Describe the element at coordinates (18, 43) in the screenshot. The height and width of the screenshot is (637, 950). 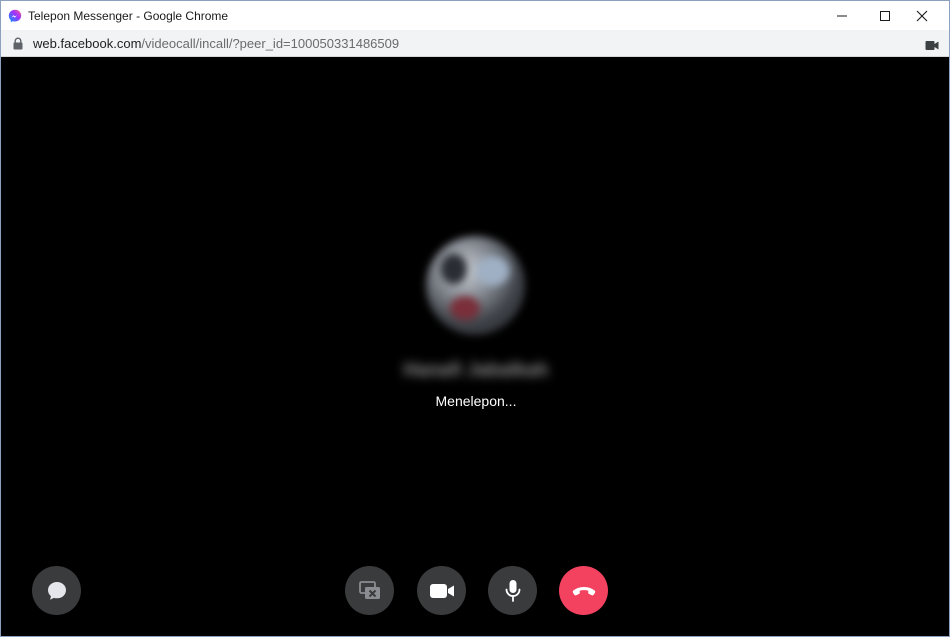
I see `lock-icon` at that location.